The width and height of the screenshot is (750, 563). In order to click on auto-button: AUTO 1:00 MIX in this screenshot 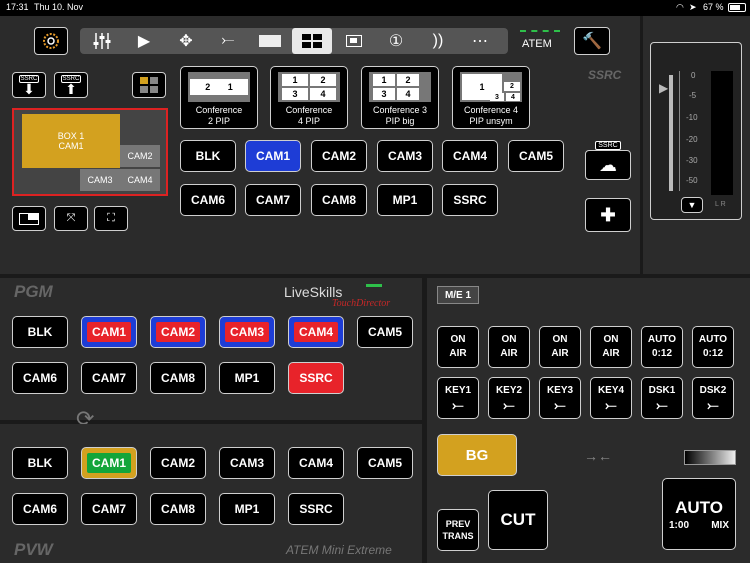, I will do `click(699, 514)`.